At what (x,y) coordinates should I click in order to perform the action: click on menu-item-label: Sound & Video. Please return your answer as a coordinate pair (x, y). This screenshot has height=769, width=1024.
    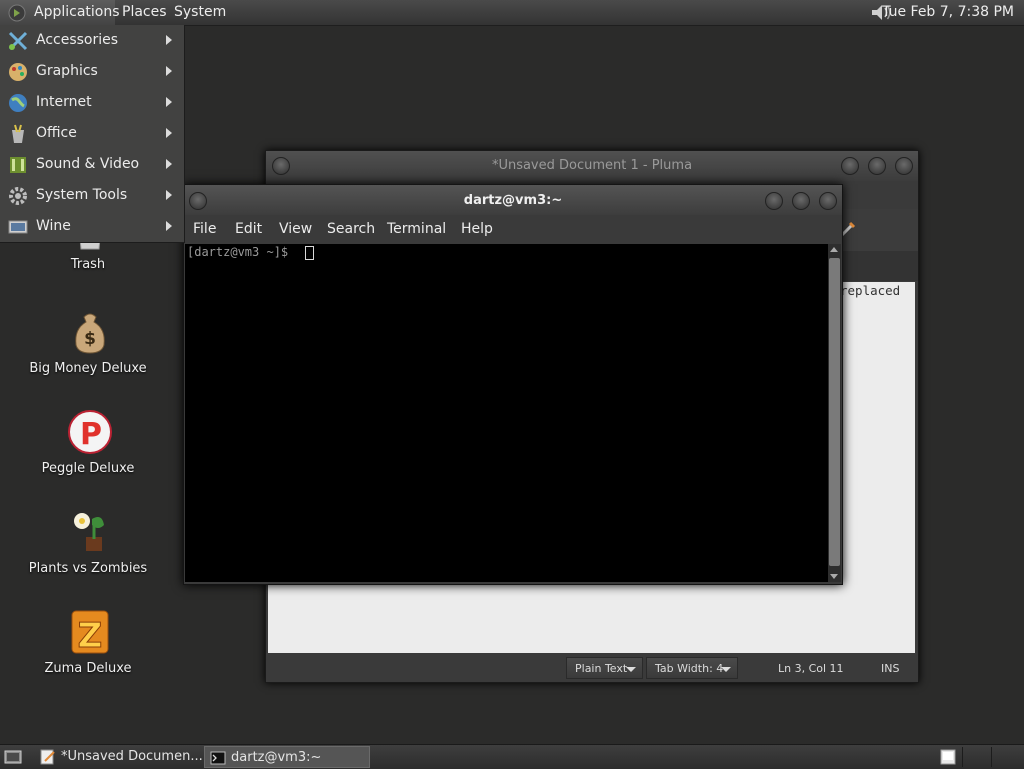
    Looking at the image, I should click on (88, 164).